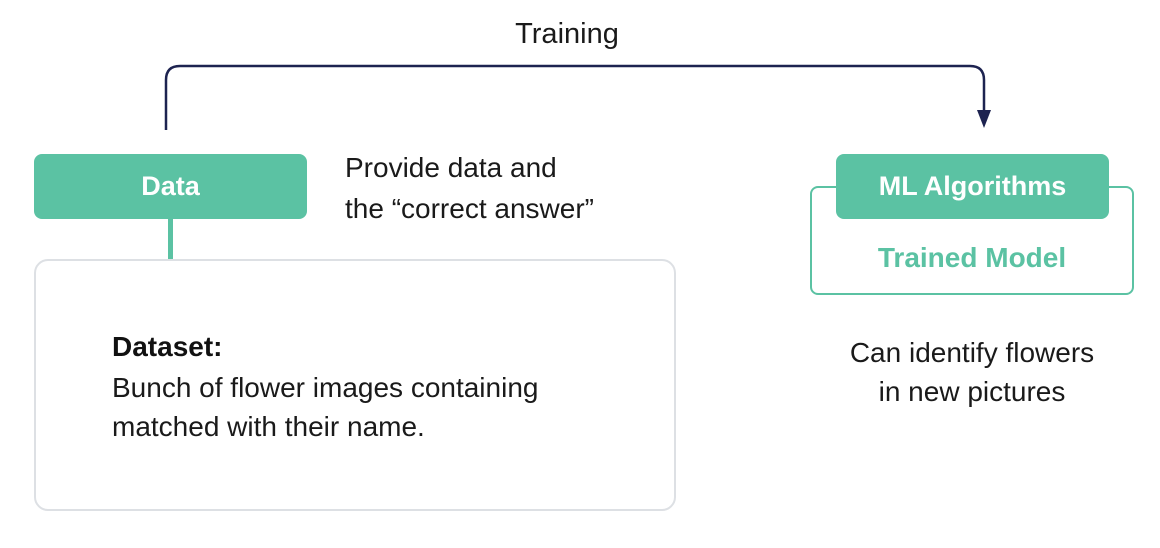 This screenshot has width=1160, height=548. What do you see at coordinates (325, 387) in the screenshot?
I see `dataset-line-1: Bunch of flower images containing` at bounding box center [325, 387].